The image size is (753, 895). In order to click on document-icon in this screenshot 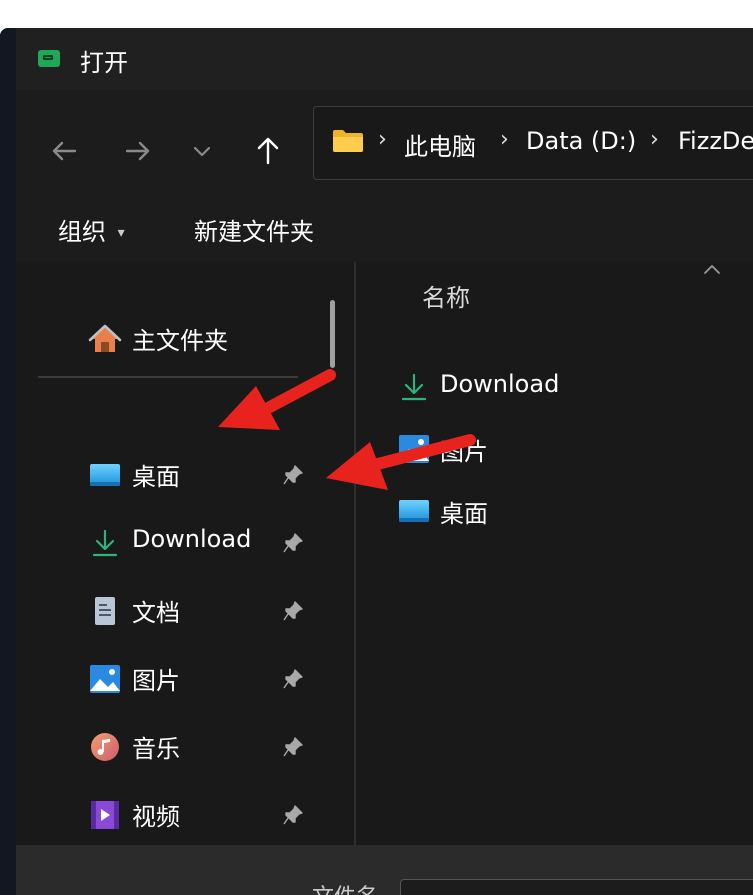, I will do `click(105, 611)`.